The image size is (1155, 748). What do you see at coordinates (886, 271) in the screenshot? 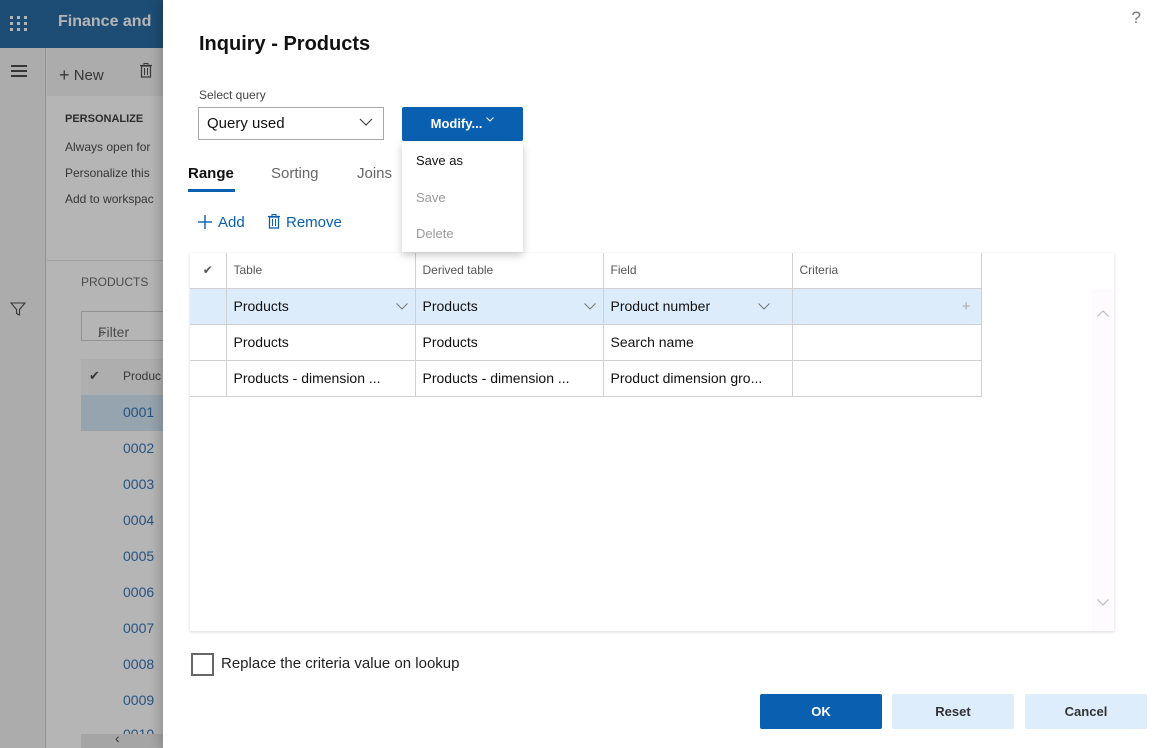
I see `column-header-criteria: Criteria` at bounding box center [886, 271].